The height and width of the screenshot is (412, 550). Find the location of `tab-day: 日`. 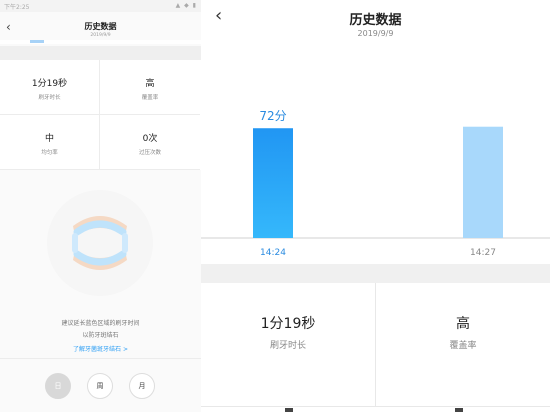

tab-day: 日 is located at coordinates (58, 386).